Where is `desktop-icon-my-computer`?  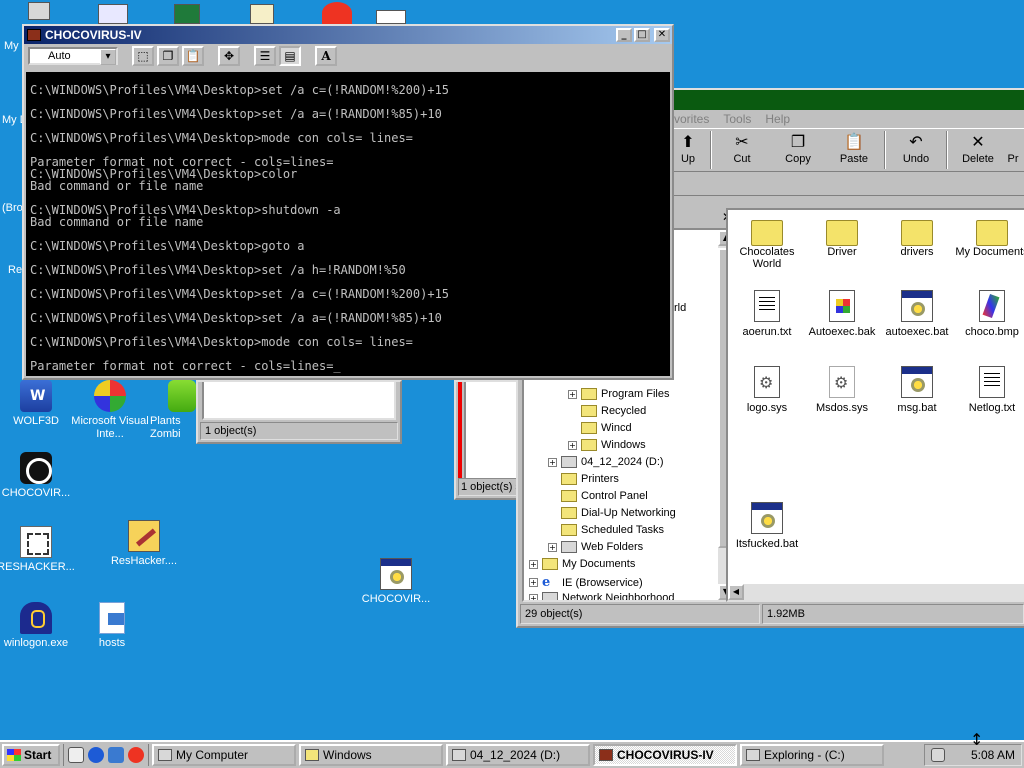 desktop-icon-my-computer is located at coordinates (30, 12).